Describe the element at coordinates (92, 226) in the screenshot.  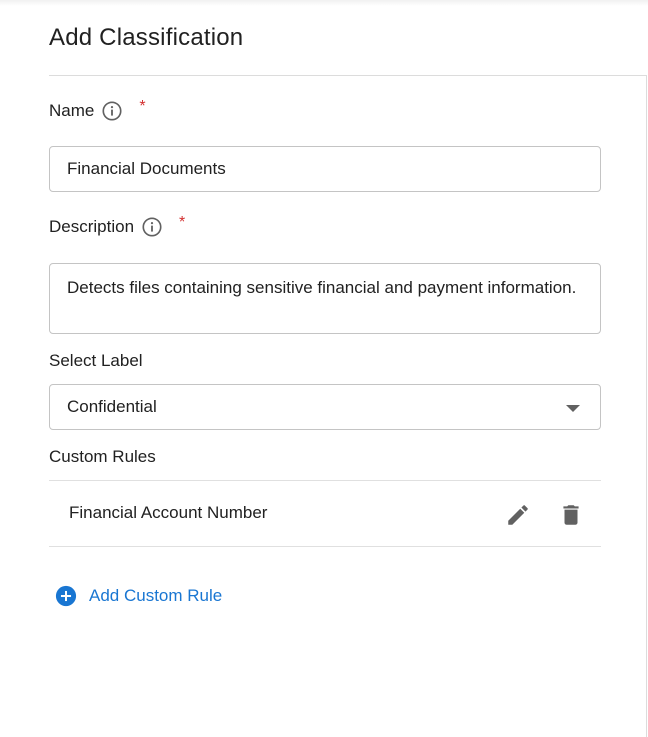
I see `description-label: Description` at that location.